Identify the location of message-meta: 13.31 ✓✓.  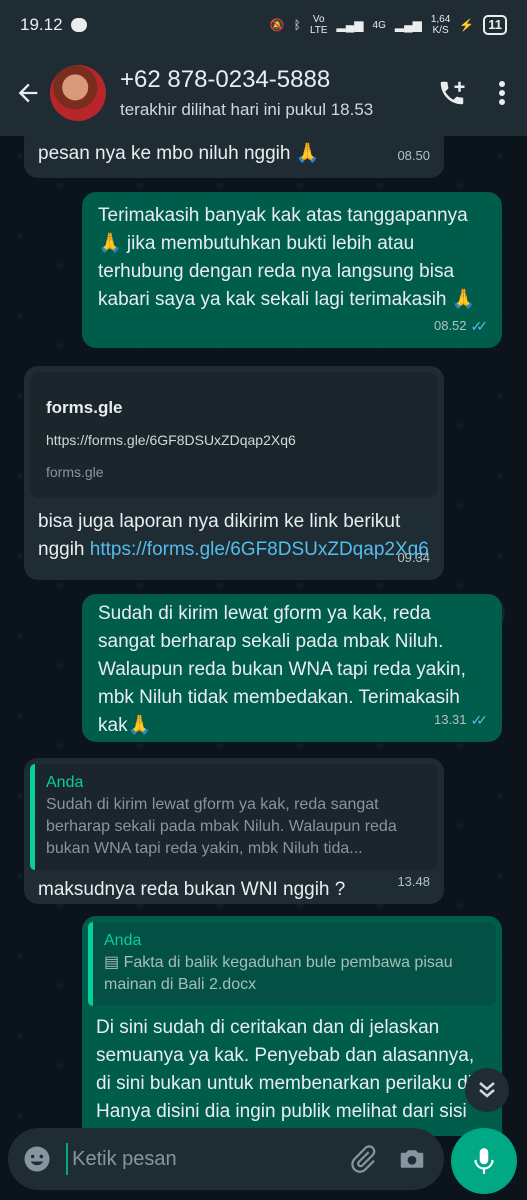
(461, 720).